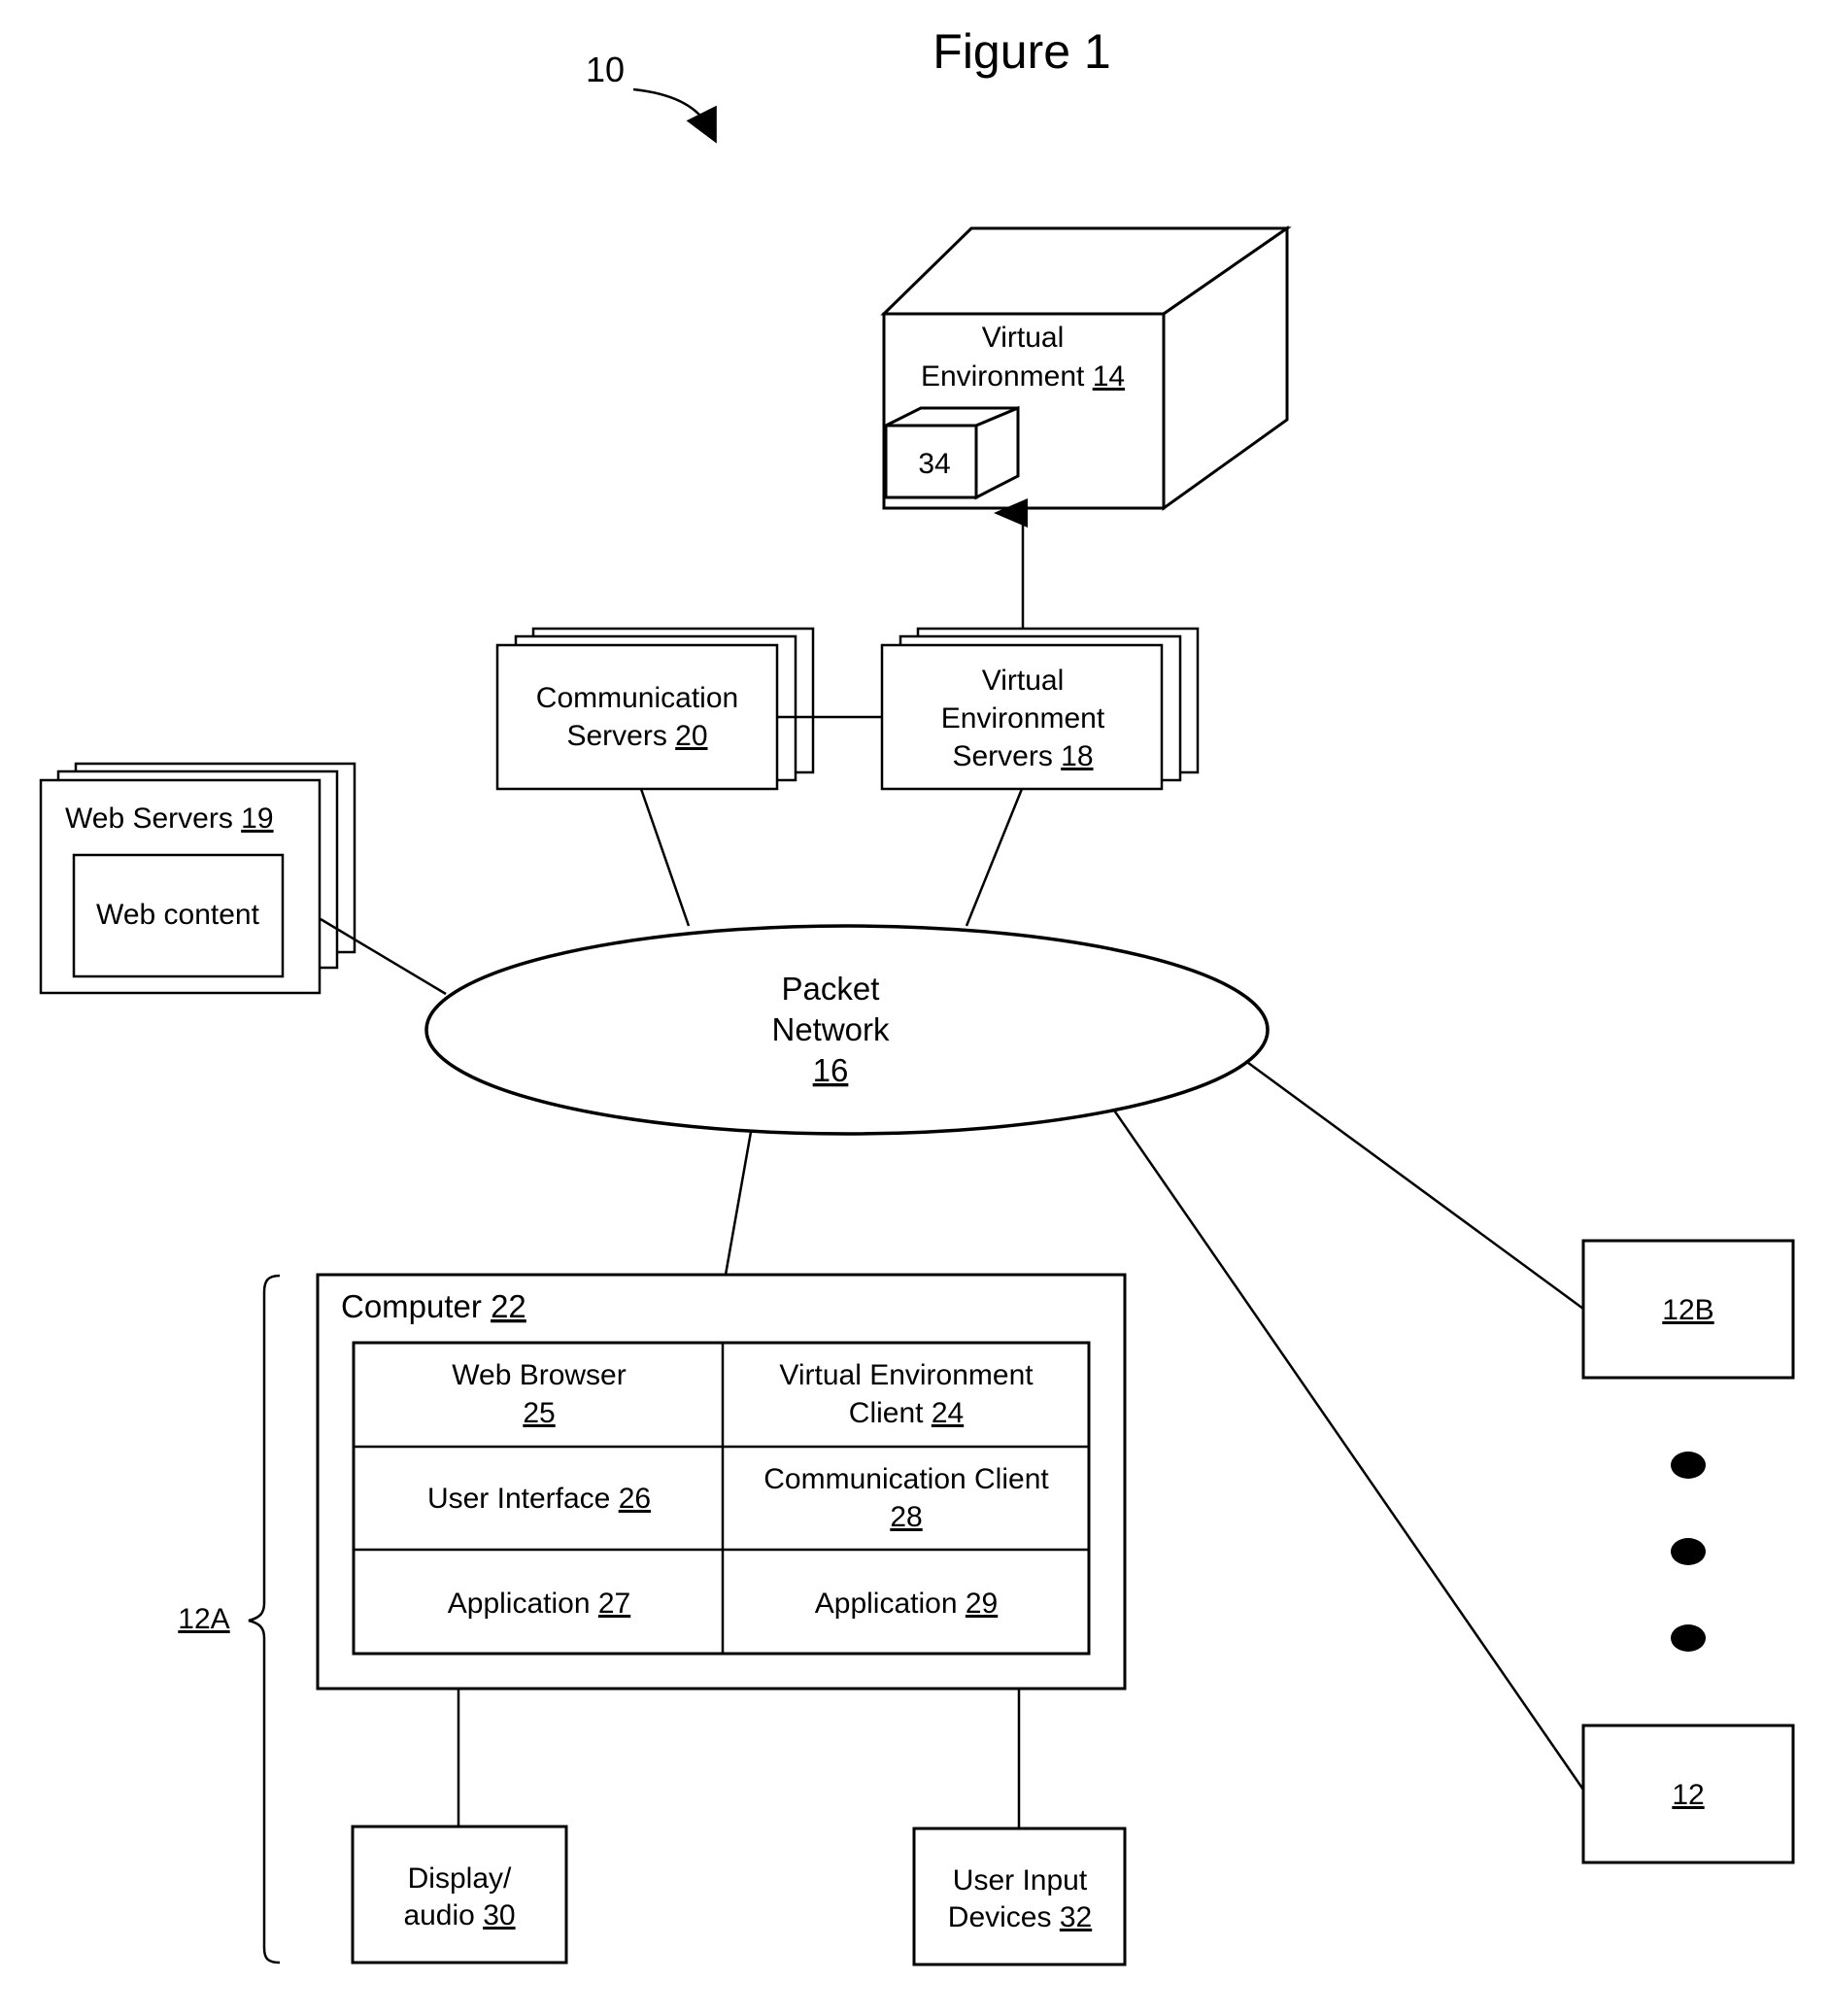  I want to click on system-ref-label: 10, so click(606, 69).